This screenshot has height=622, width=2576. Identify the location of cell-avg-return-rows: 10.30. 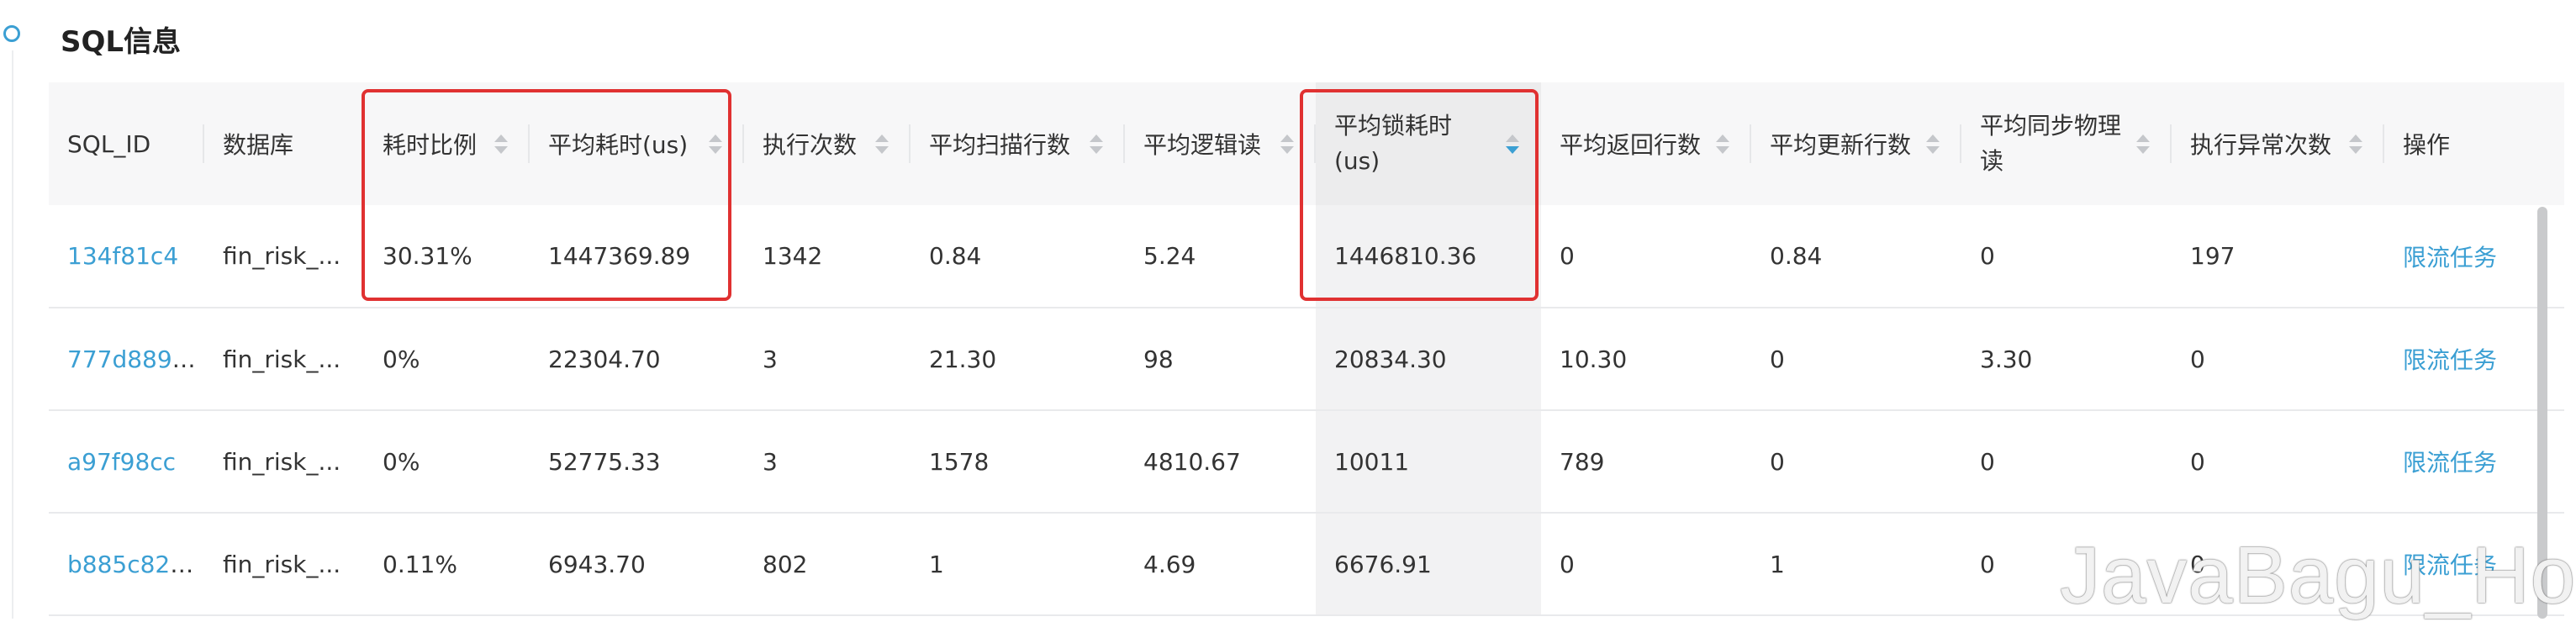
(1646, 360).